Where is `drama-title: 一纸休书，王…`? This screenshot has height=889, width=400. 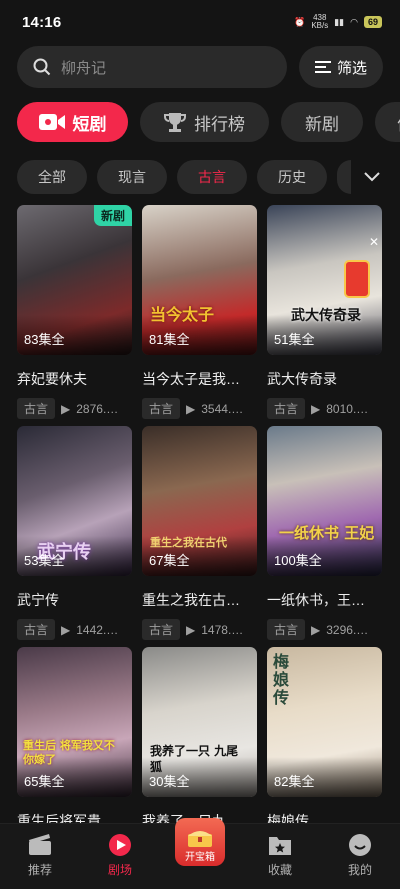
drama-title: 一纸休书，王… is located at coordinates (324, 600).